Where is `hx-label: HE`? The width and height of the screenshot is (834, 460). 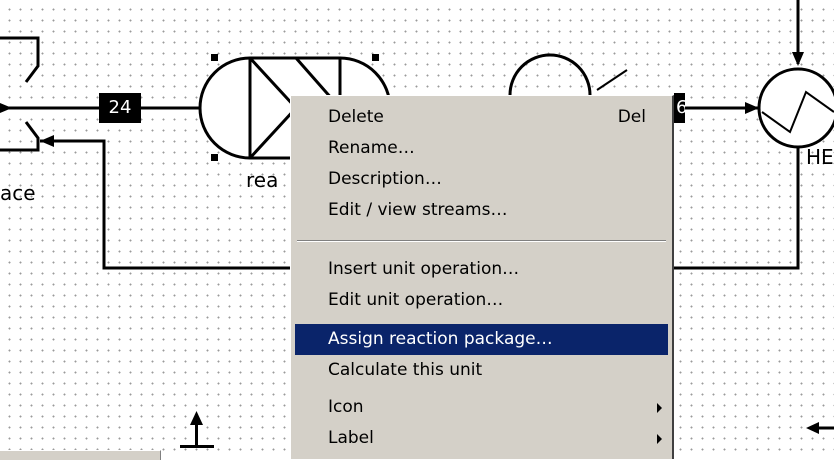
hx-label: HE is located at coordinates (820, 157).